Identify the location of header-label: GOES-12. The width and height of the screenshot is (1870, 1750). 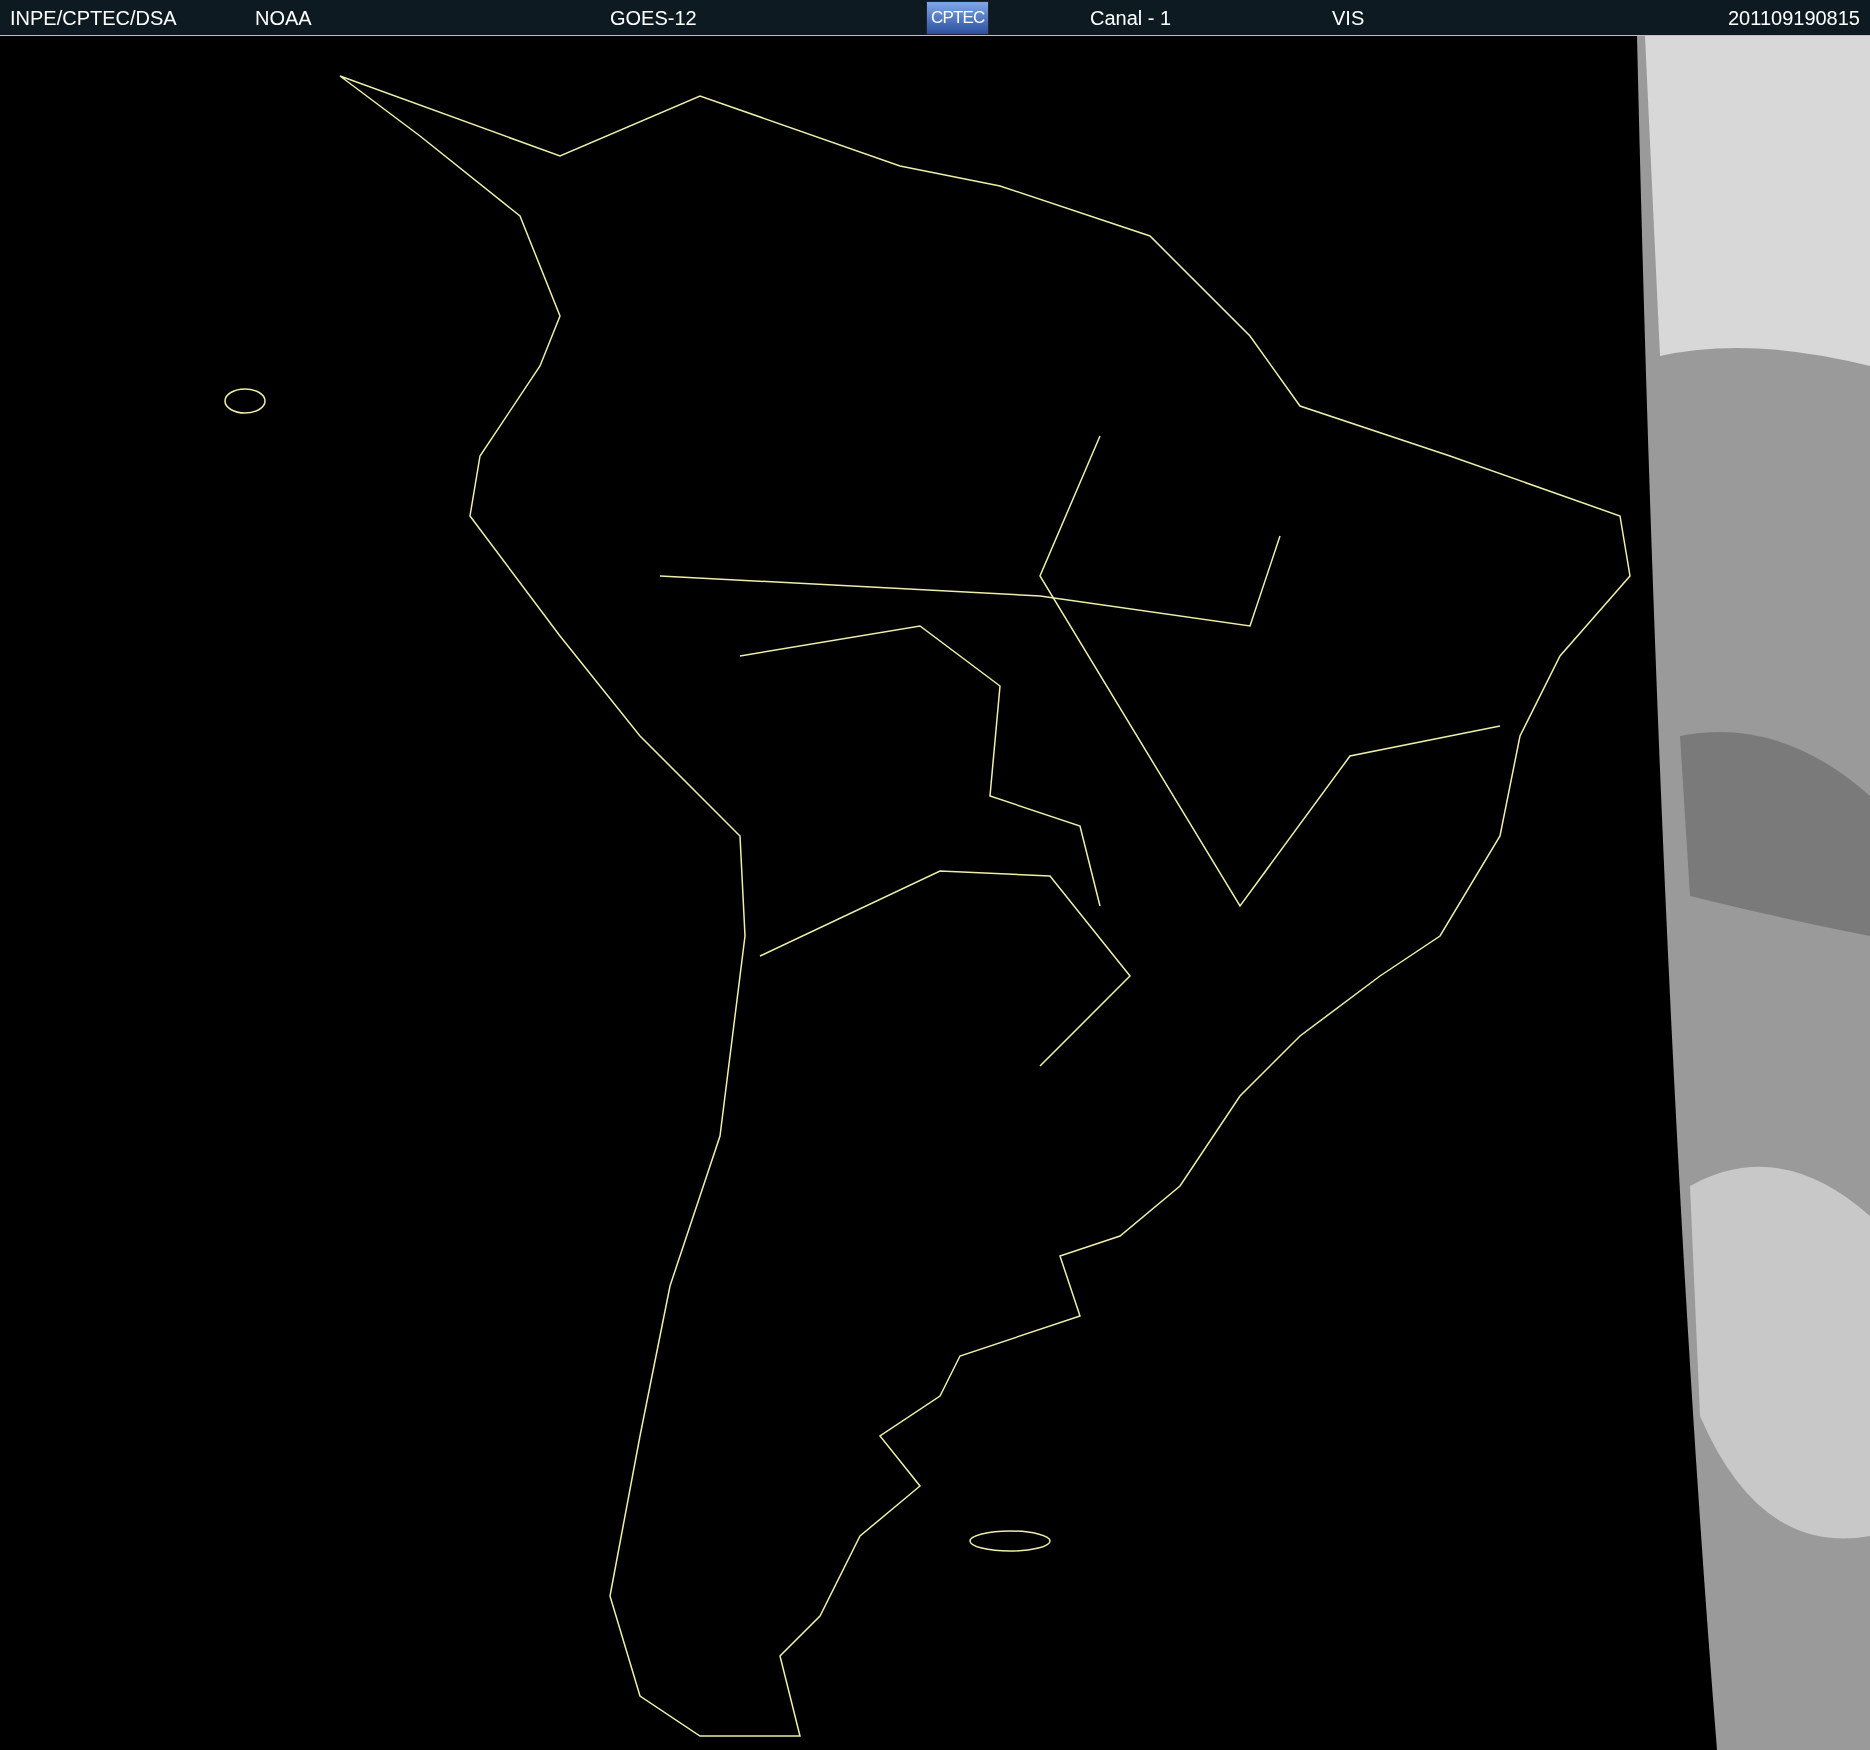
(653, 18).